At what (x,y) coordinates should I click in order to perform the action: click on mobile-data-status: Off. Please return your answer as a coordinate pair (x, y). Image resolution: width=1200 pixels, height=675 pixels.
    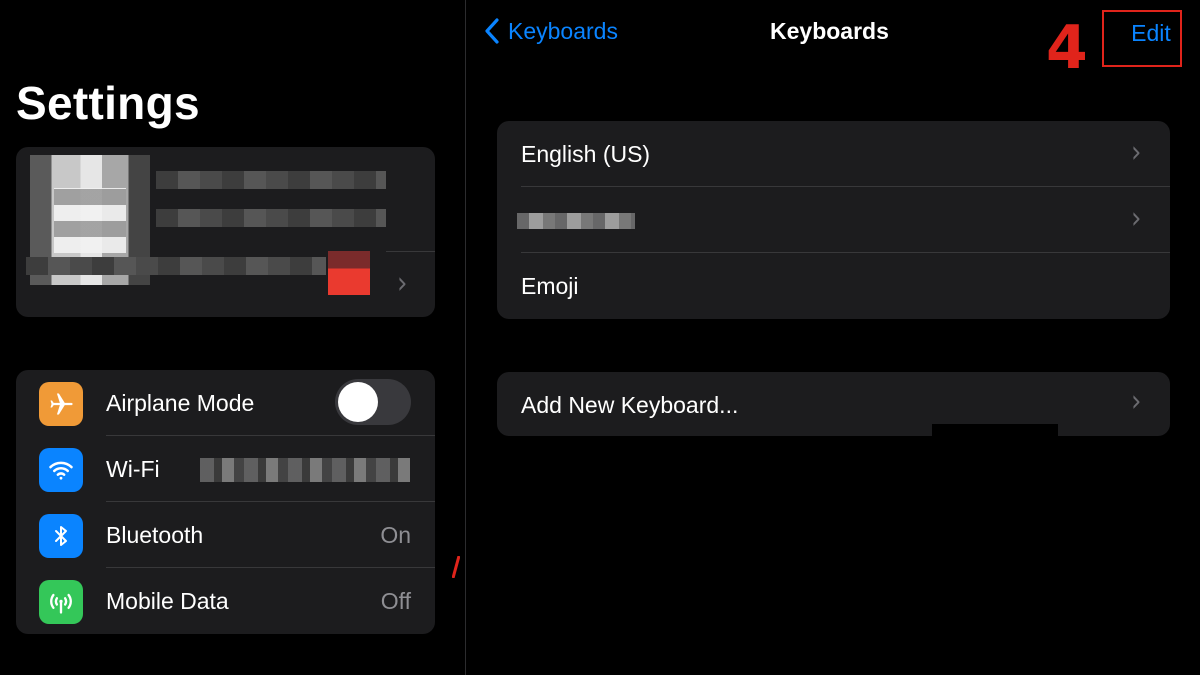
    Looking at the image, I should click on (395, 601).